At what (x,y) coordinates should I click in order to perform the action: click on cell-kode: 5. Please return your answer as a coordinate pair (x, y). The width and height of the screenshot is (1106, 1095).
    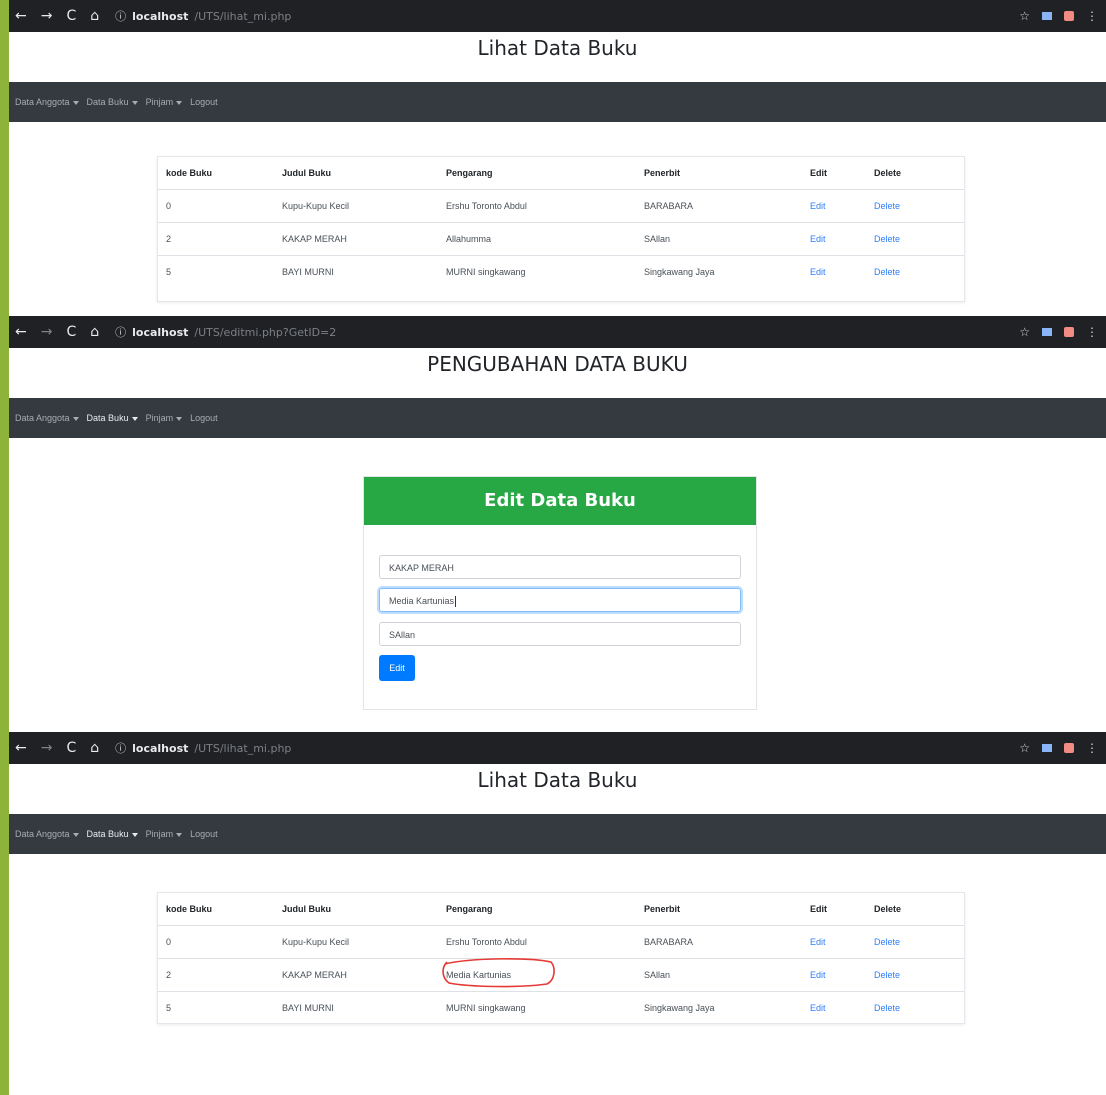
    Looking at the image, I should click on (216, 271).